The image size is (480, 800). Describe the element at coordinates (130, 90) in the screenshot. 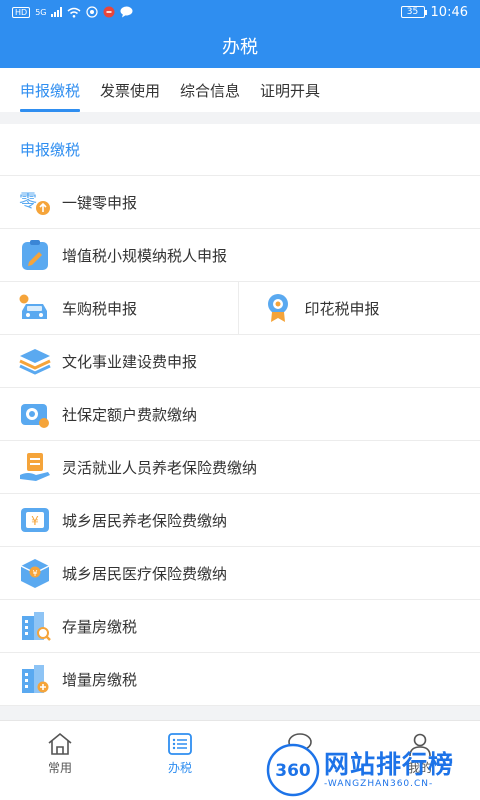

I see `tab-invoice: 发票使用` at that location.